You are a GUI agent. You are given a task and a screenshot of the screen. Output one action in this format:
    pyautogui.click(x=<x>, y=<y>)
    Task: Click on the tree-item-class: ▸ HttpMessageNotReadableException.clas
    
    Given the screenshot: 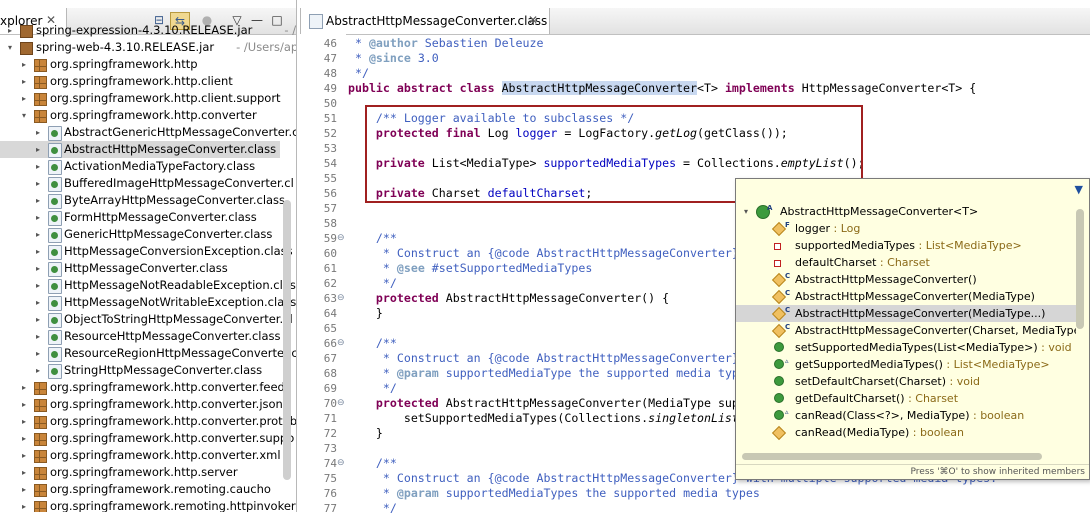 What is the action you would take?
    pyautogui.click(x=148, y=285)
    